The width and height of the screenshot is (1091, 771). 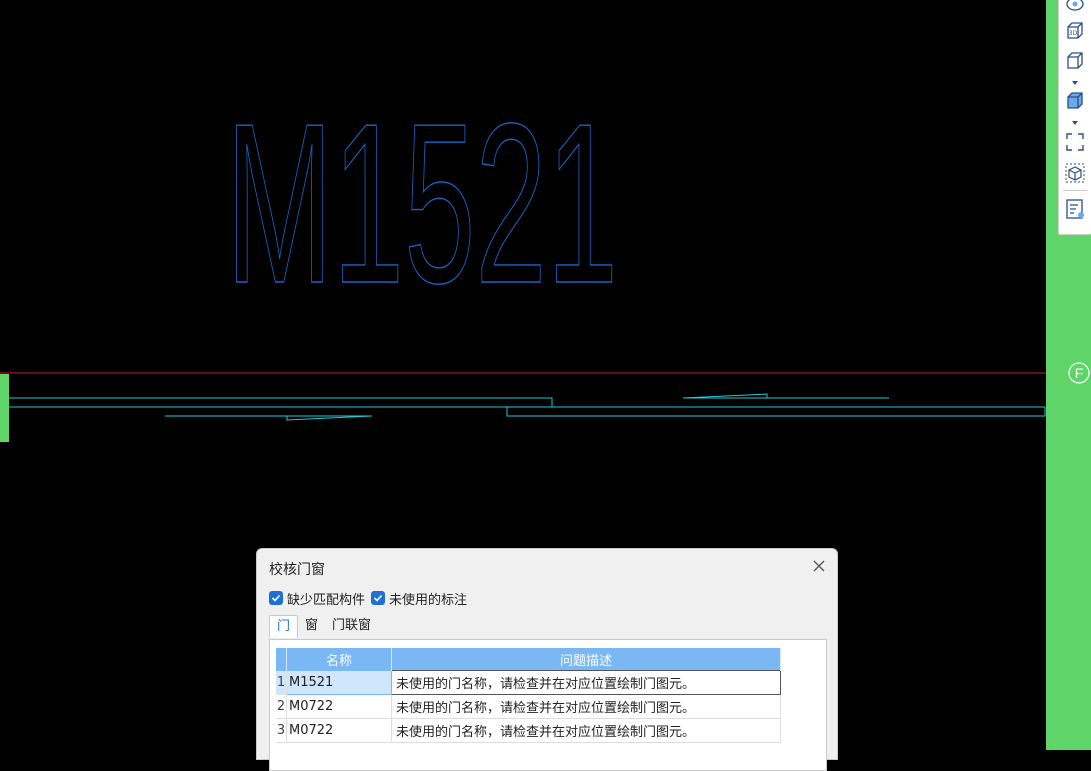 What do you see at coordinates (339, 659) in the screenshot?
I see `column-header-name: 名称` at bounding box center [339, 659].